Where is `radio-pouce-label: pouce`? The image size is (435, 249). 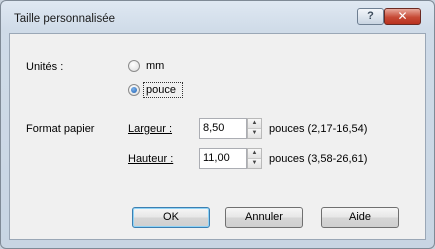 radio-pouce-label: pouce is located at coordinates (161, 90).